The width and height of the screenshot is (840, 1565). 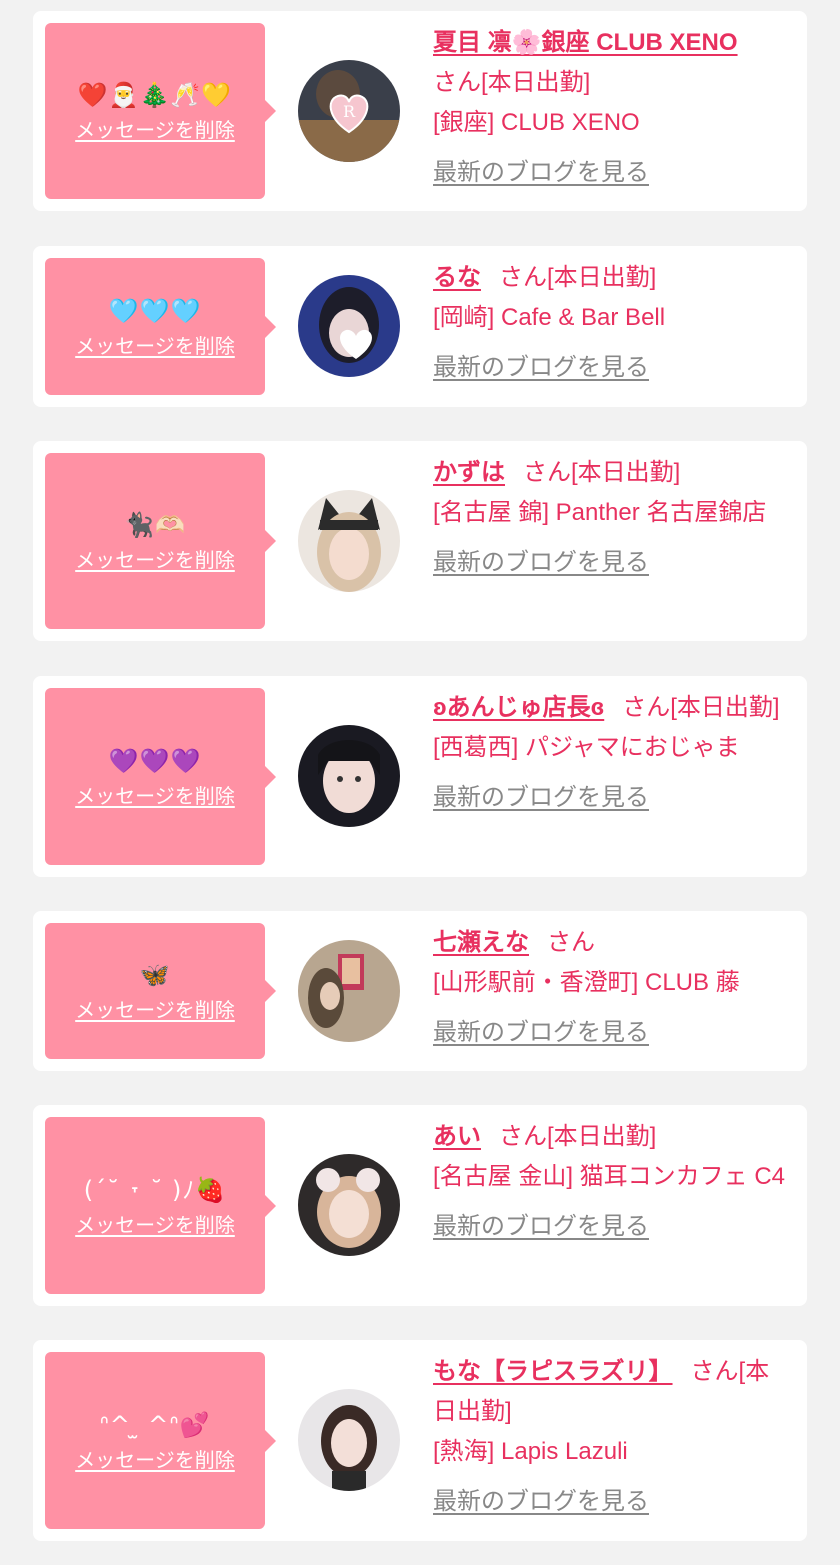 I want to click on cast-name-link: かずは, so click(x=469, y=472).